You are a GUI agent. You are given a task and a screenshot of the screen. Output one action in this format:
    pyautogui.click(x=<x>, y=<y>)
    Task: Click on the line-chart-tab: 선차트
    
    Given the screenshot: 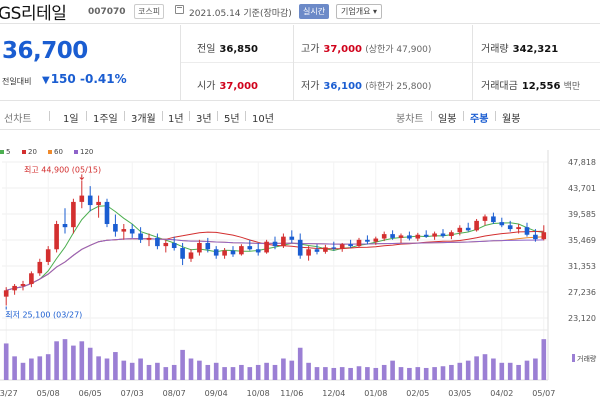 What is the action you would take?
    pyautogui.click(x=18, y=117)
    